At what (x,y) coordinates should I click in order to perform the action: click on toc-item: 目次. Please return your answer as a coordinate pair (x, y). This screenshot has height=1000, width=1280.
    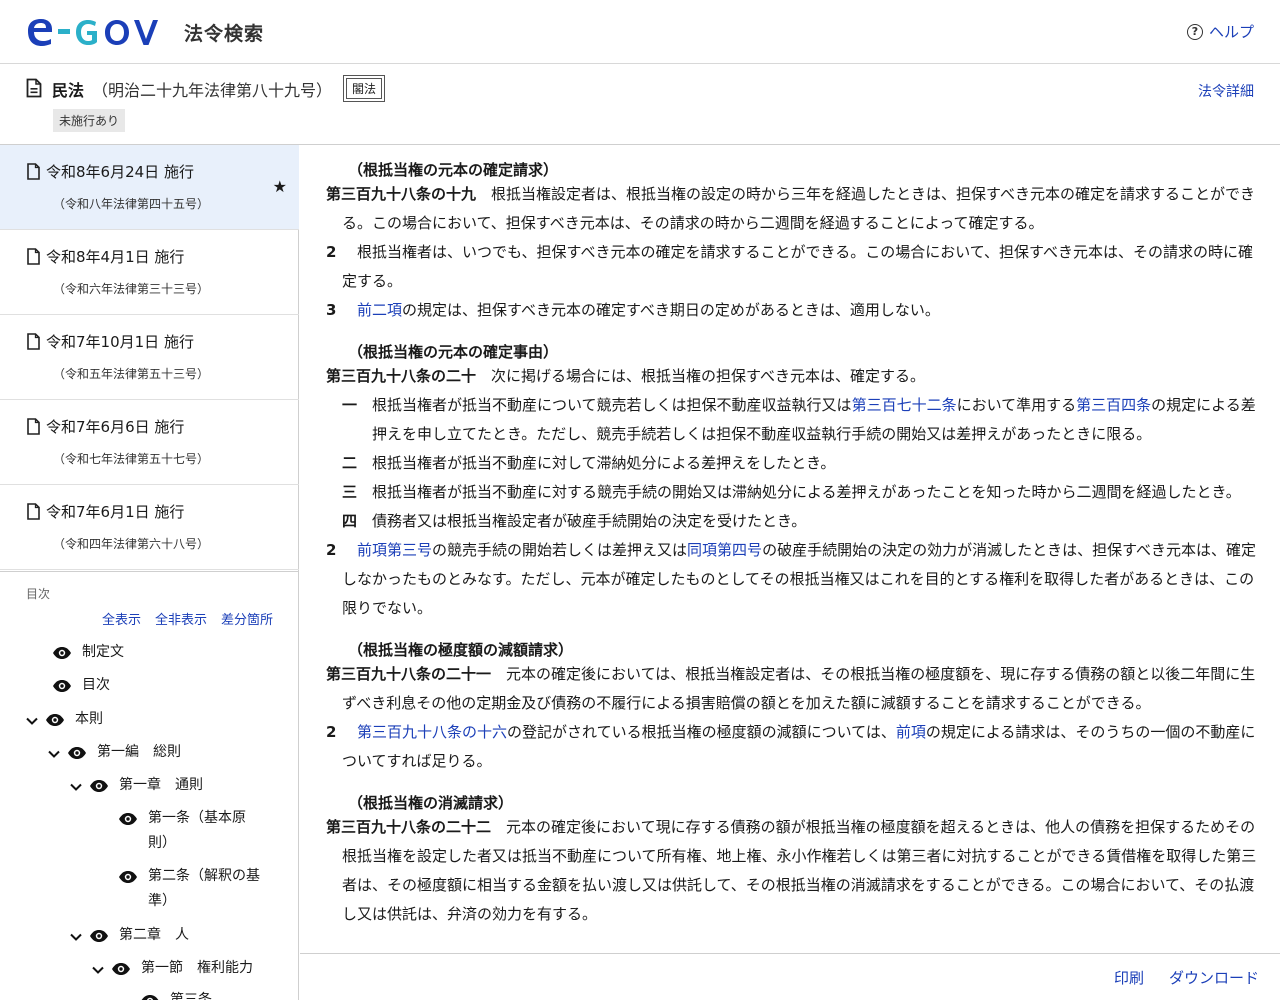
    Looking at the image, I should click on (81, 687).